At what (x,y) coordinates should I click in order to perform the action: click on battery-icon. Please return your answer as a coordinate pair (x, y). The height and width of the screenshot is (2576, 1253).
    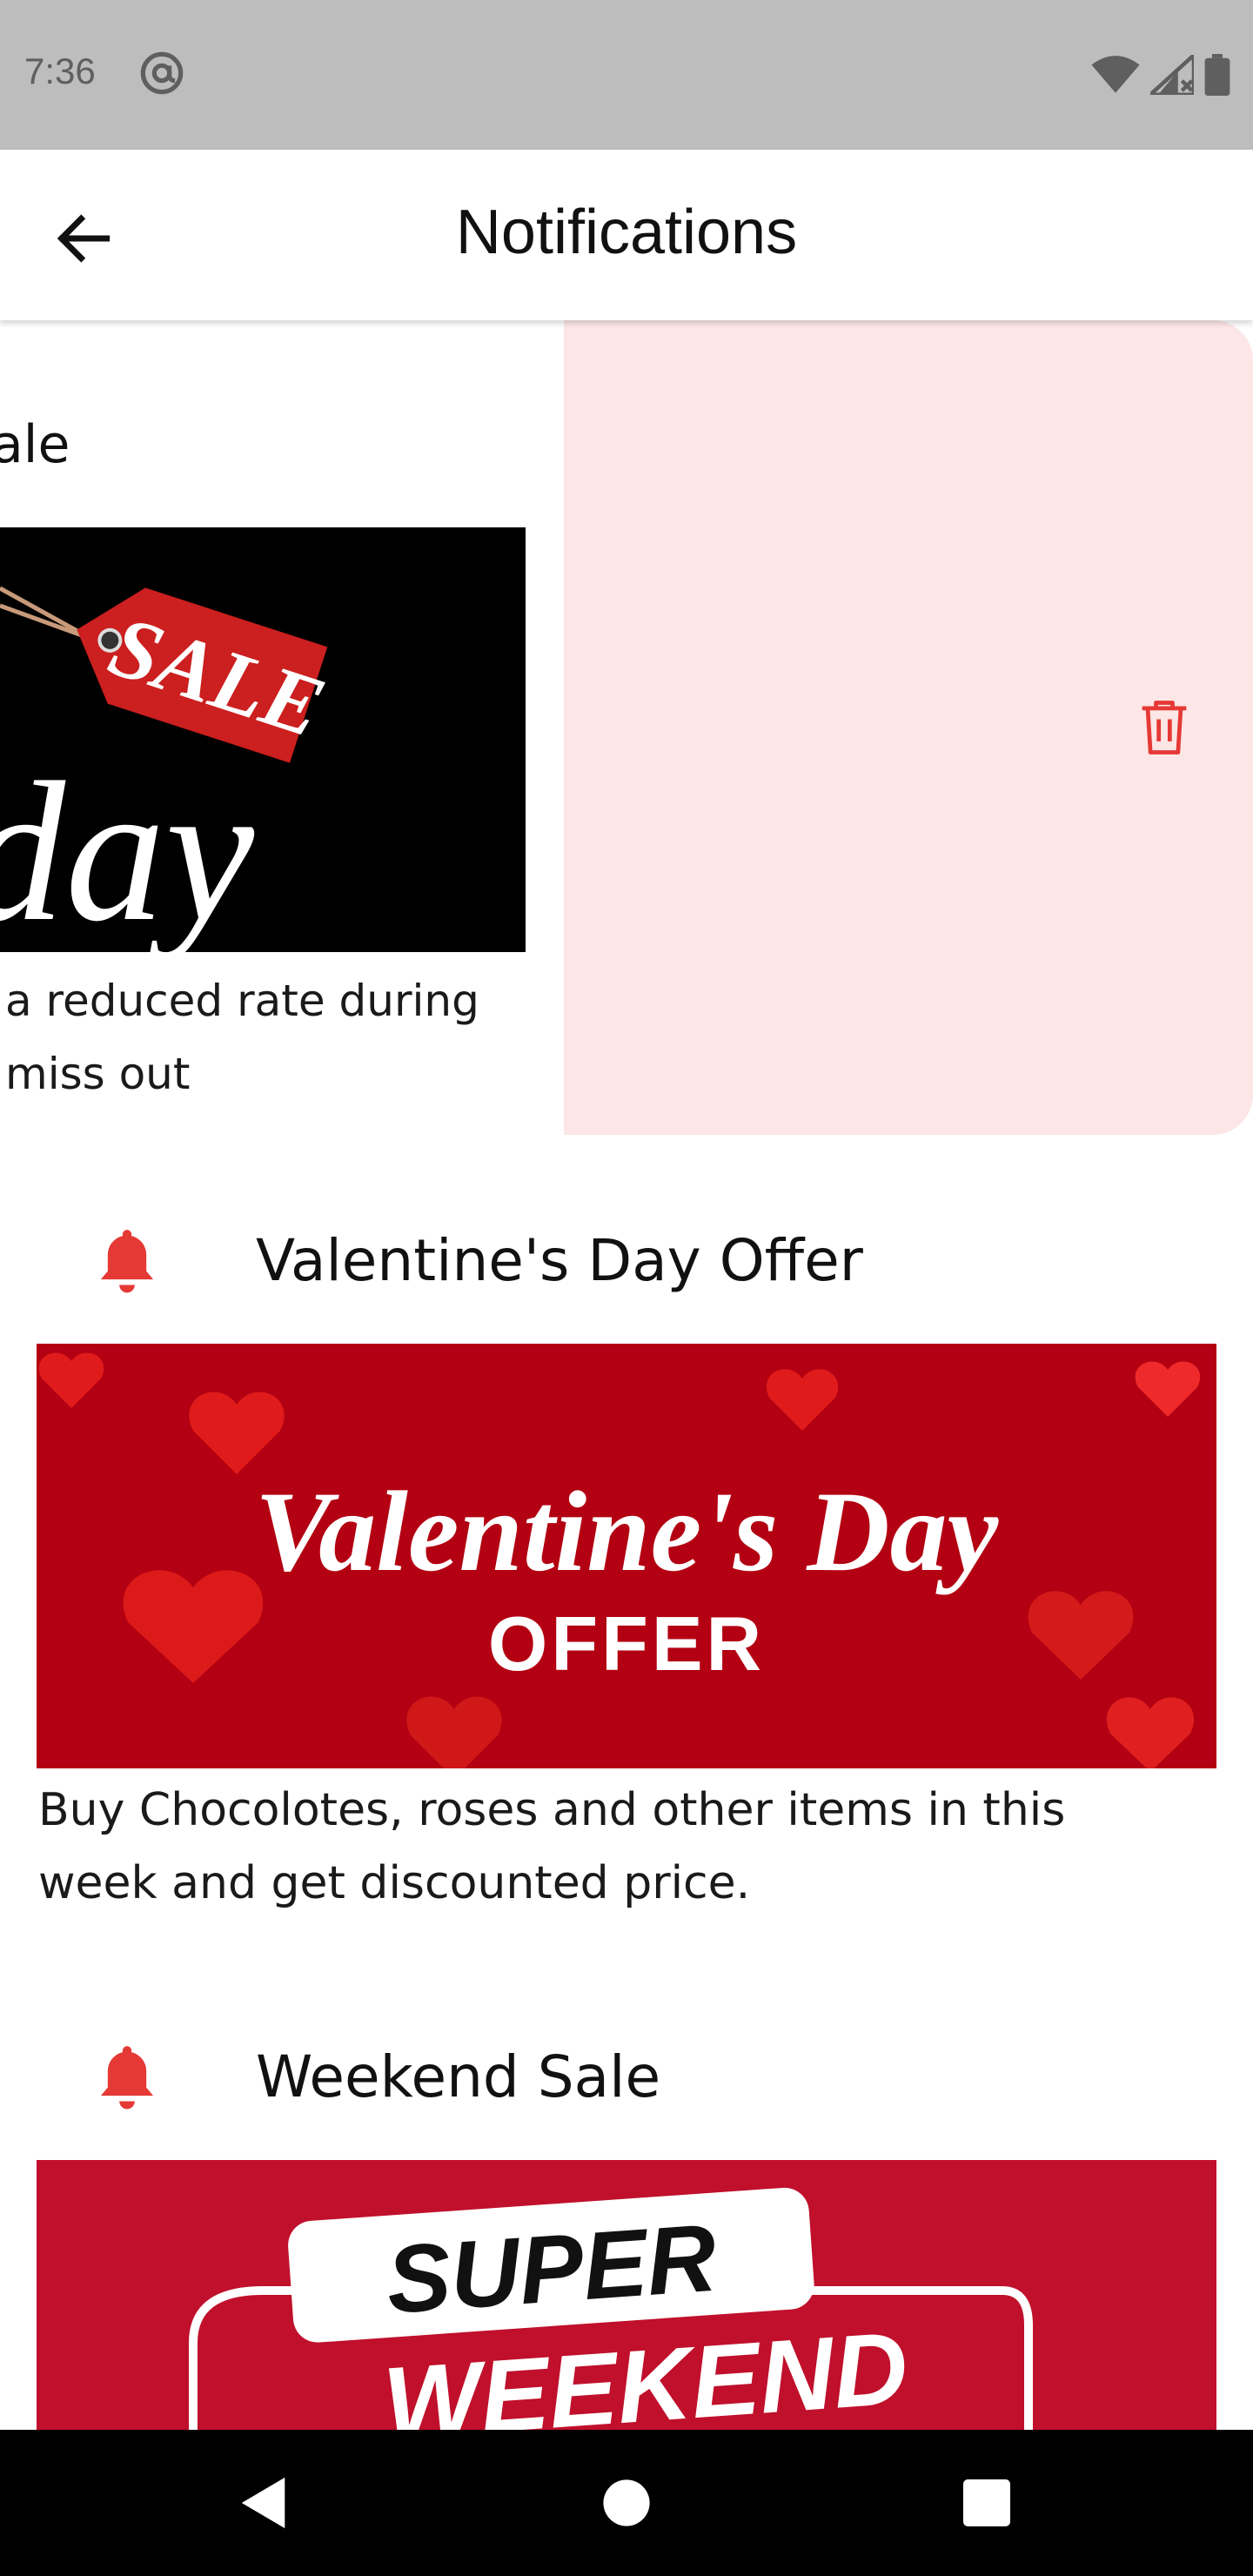
    Looking at the image, I should click on (1217, 77).